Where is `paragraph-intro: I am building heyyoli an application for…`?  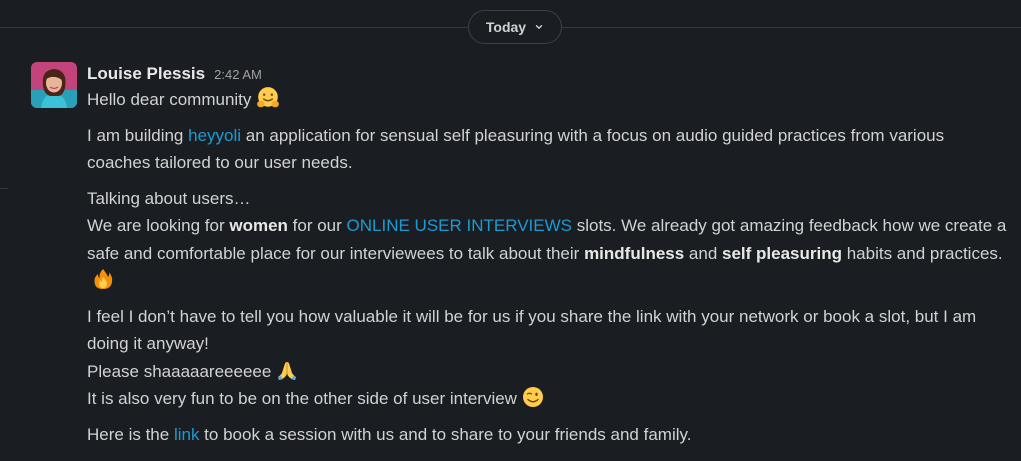
paragraph-intro: I am building heyyoli an application for… is located at coordinates (549, 149).